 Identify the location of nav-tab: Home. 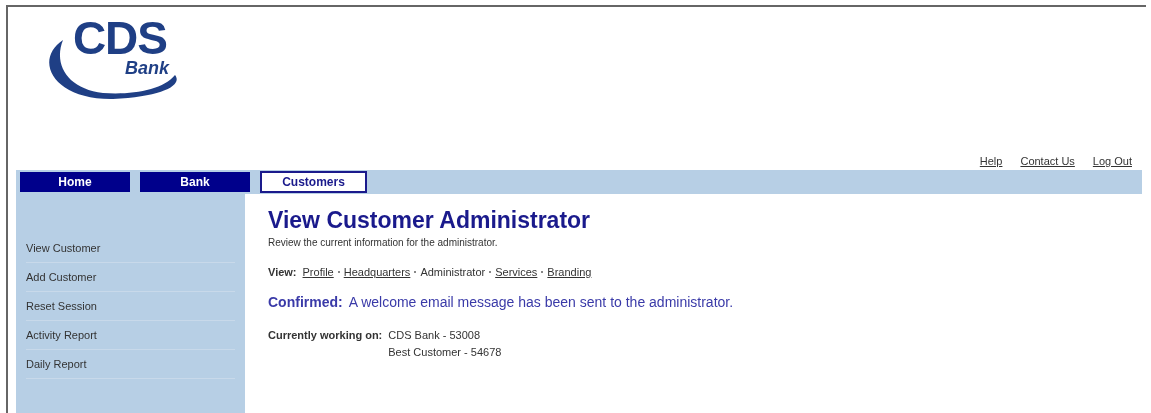
(75, 182).